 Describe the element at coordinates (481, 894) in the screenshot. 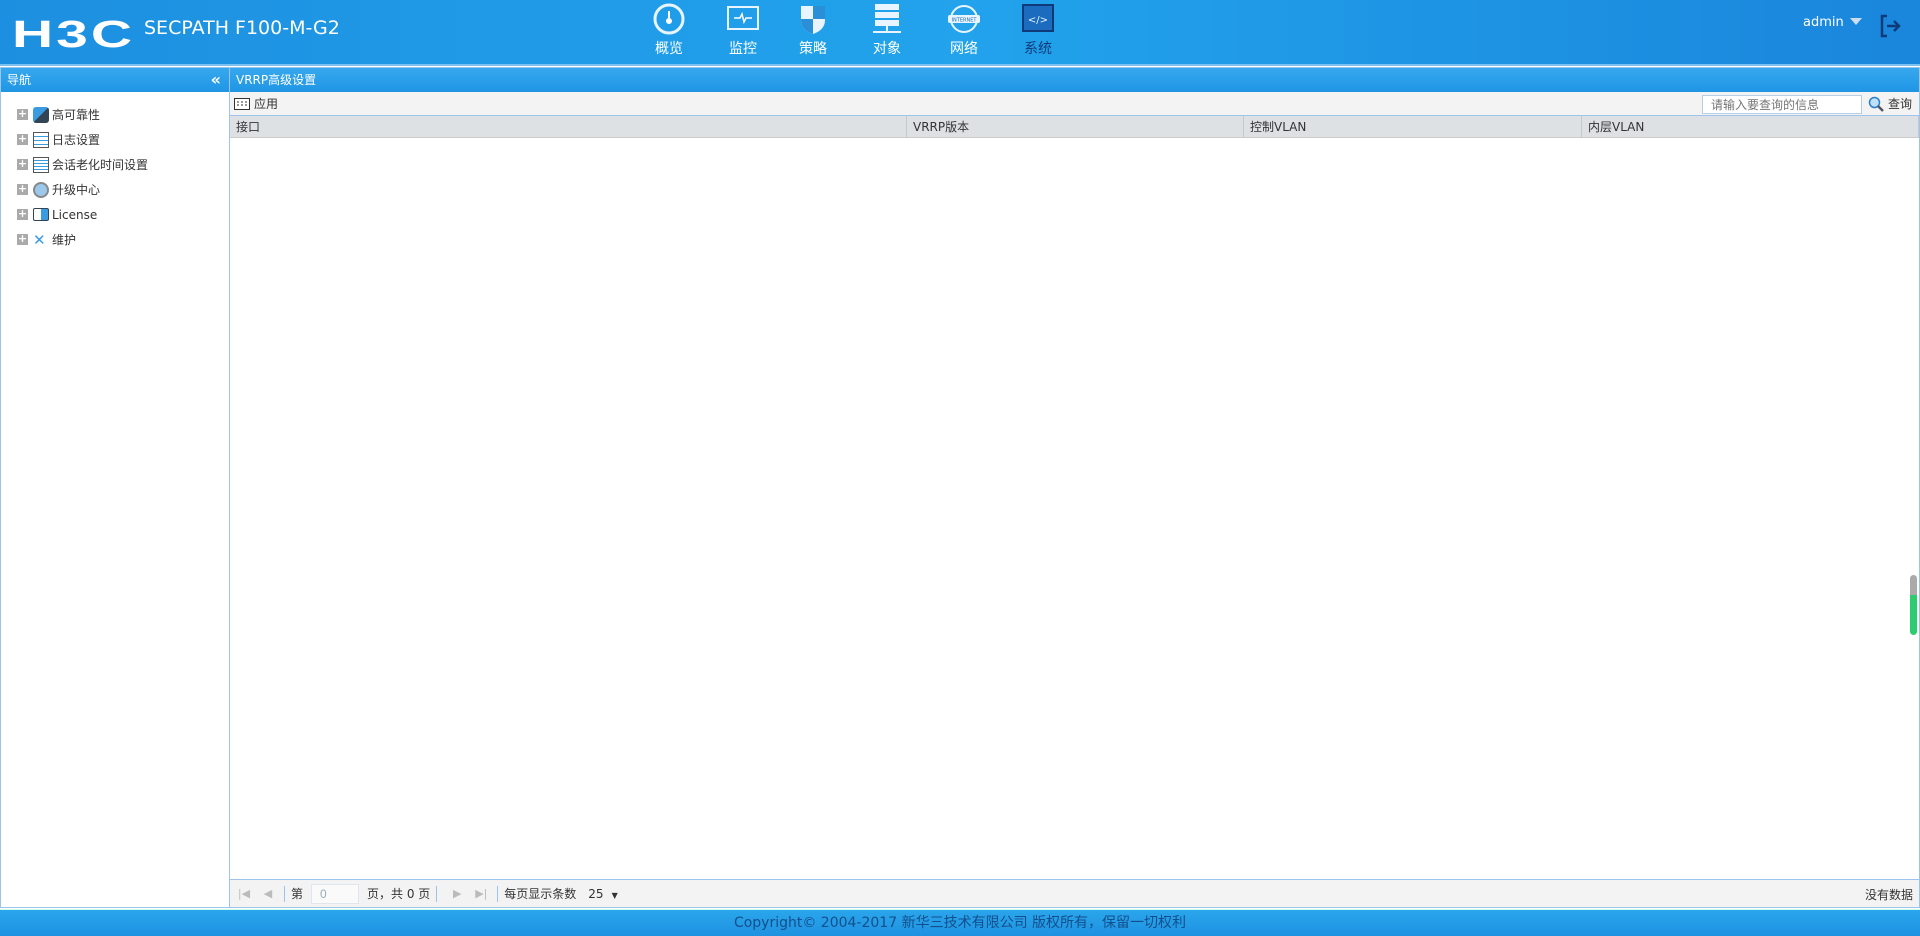

I see `last-page-icon: ▶|` at that location.